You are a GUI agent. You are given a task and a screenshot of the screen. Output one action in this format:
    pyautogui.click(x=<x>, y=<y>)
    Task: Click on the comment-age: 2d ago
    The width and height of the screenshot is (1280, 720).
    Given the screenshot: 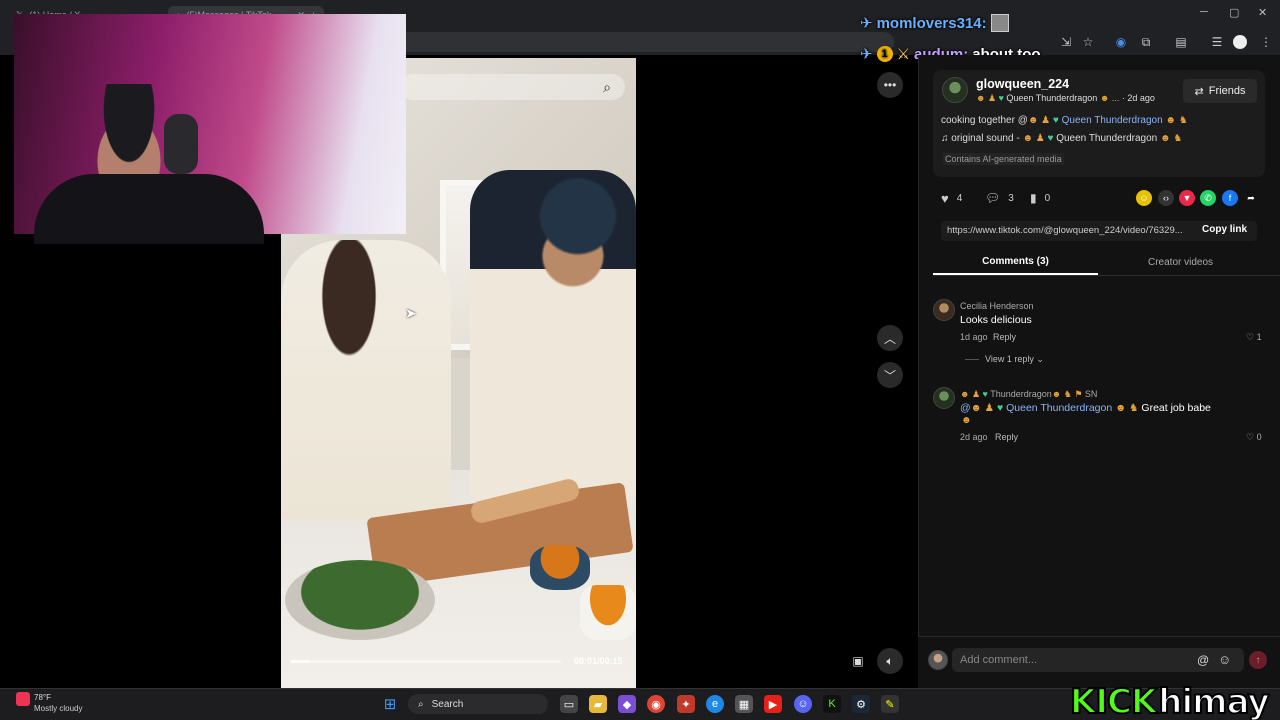 What is the action you would take?
    pyautogui.click(x=974, y=437)
    